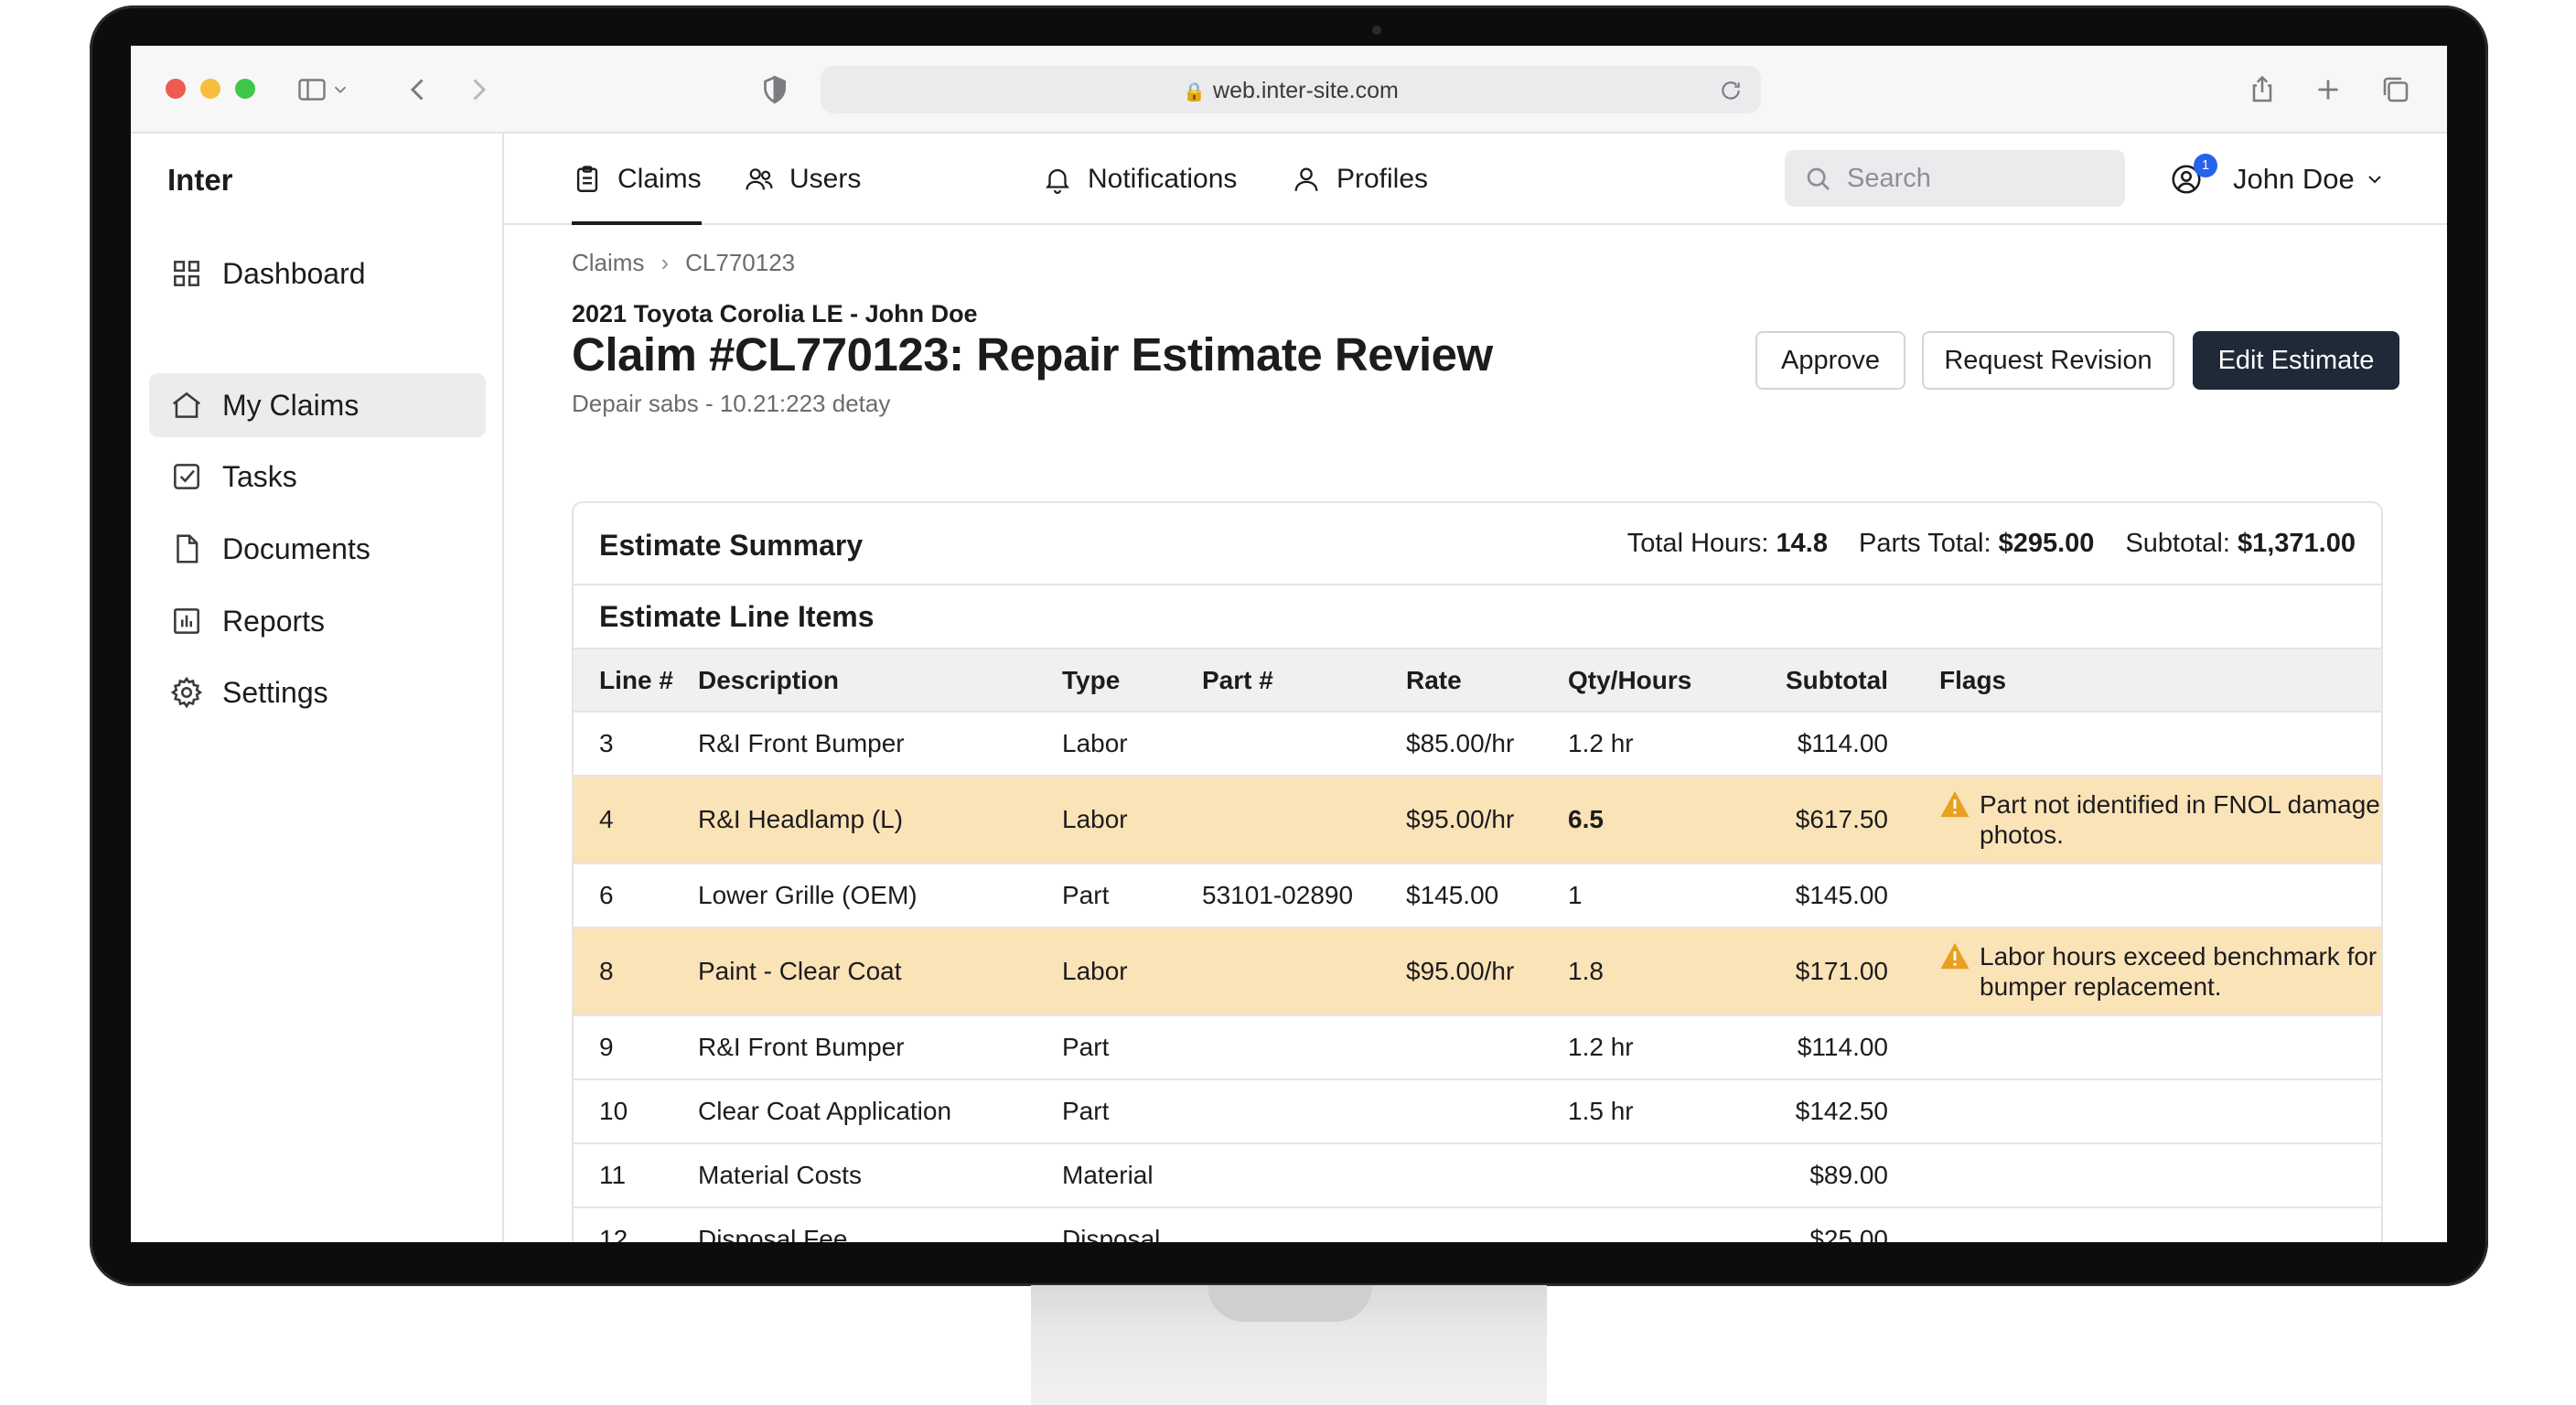 The width and height of the screenshot is (2576, 1405). What do you see at coordinates (210, 89) in the screenshot?
I see `minimize-window-button` at bounding box center [210, 89].